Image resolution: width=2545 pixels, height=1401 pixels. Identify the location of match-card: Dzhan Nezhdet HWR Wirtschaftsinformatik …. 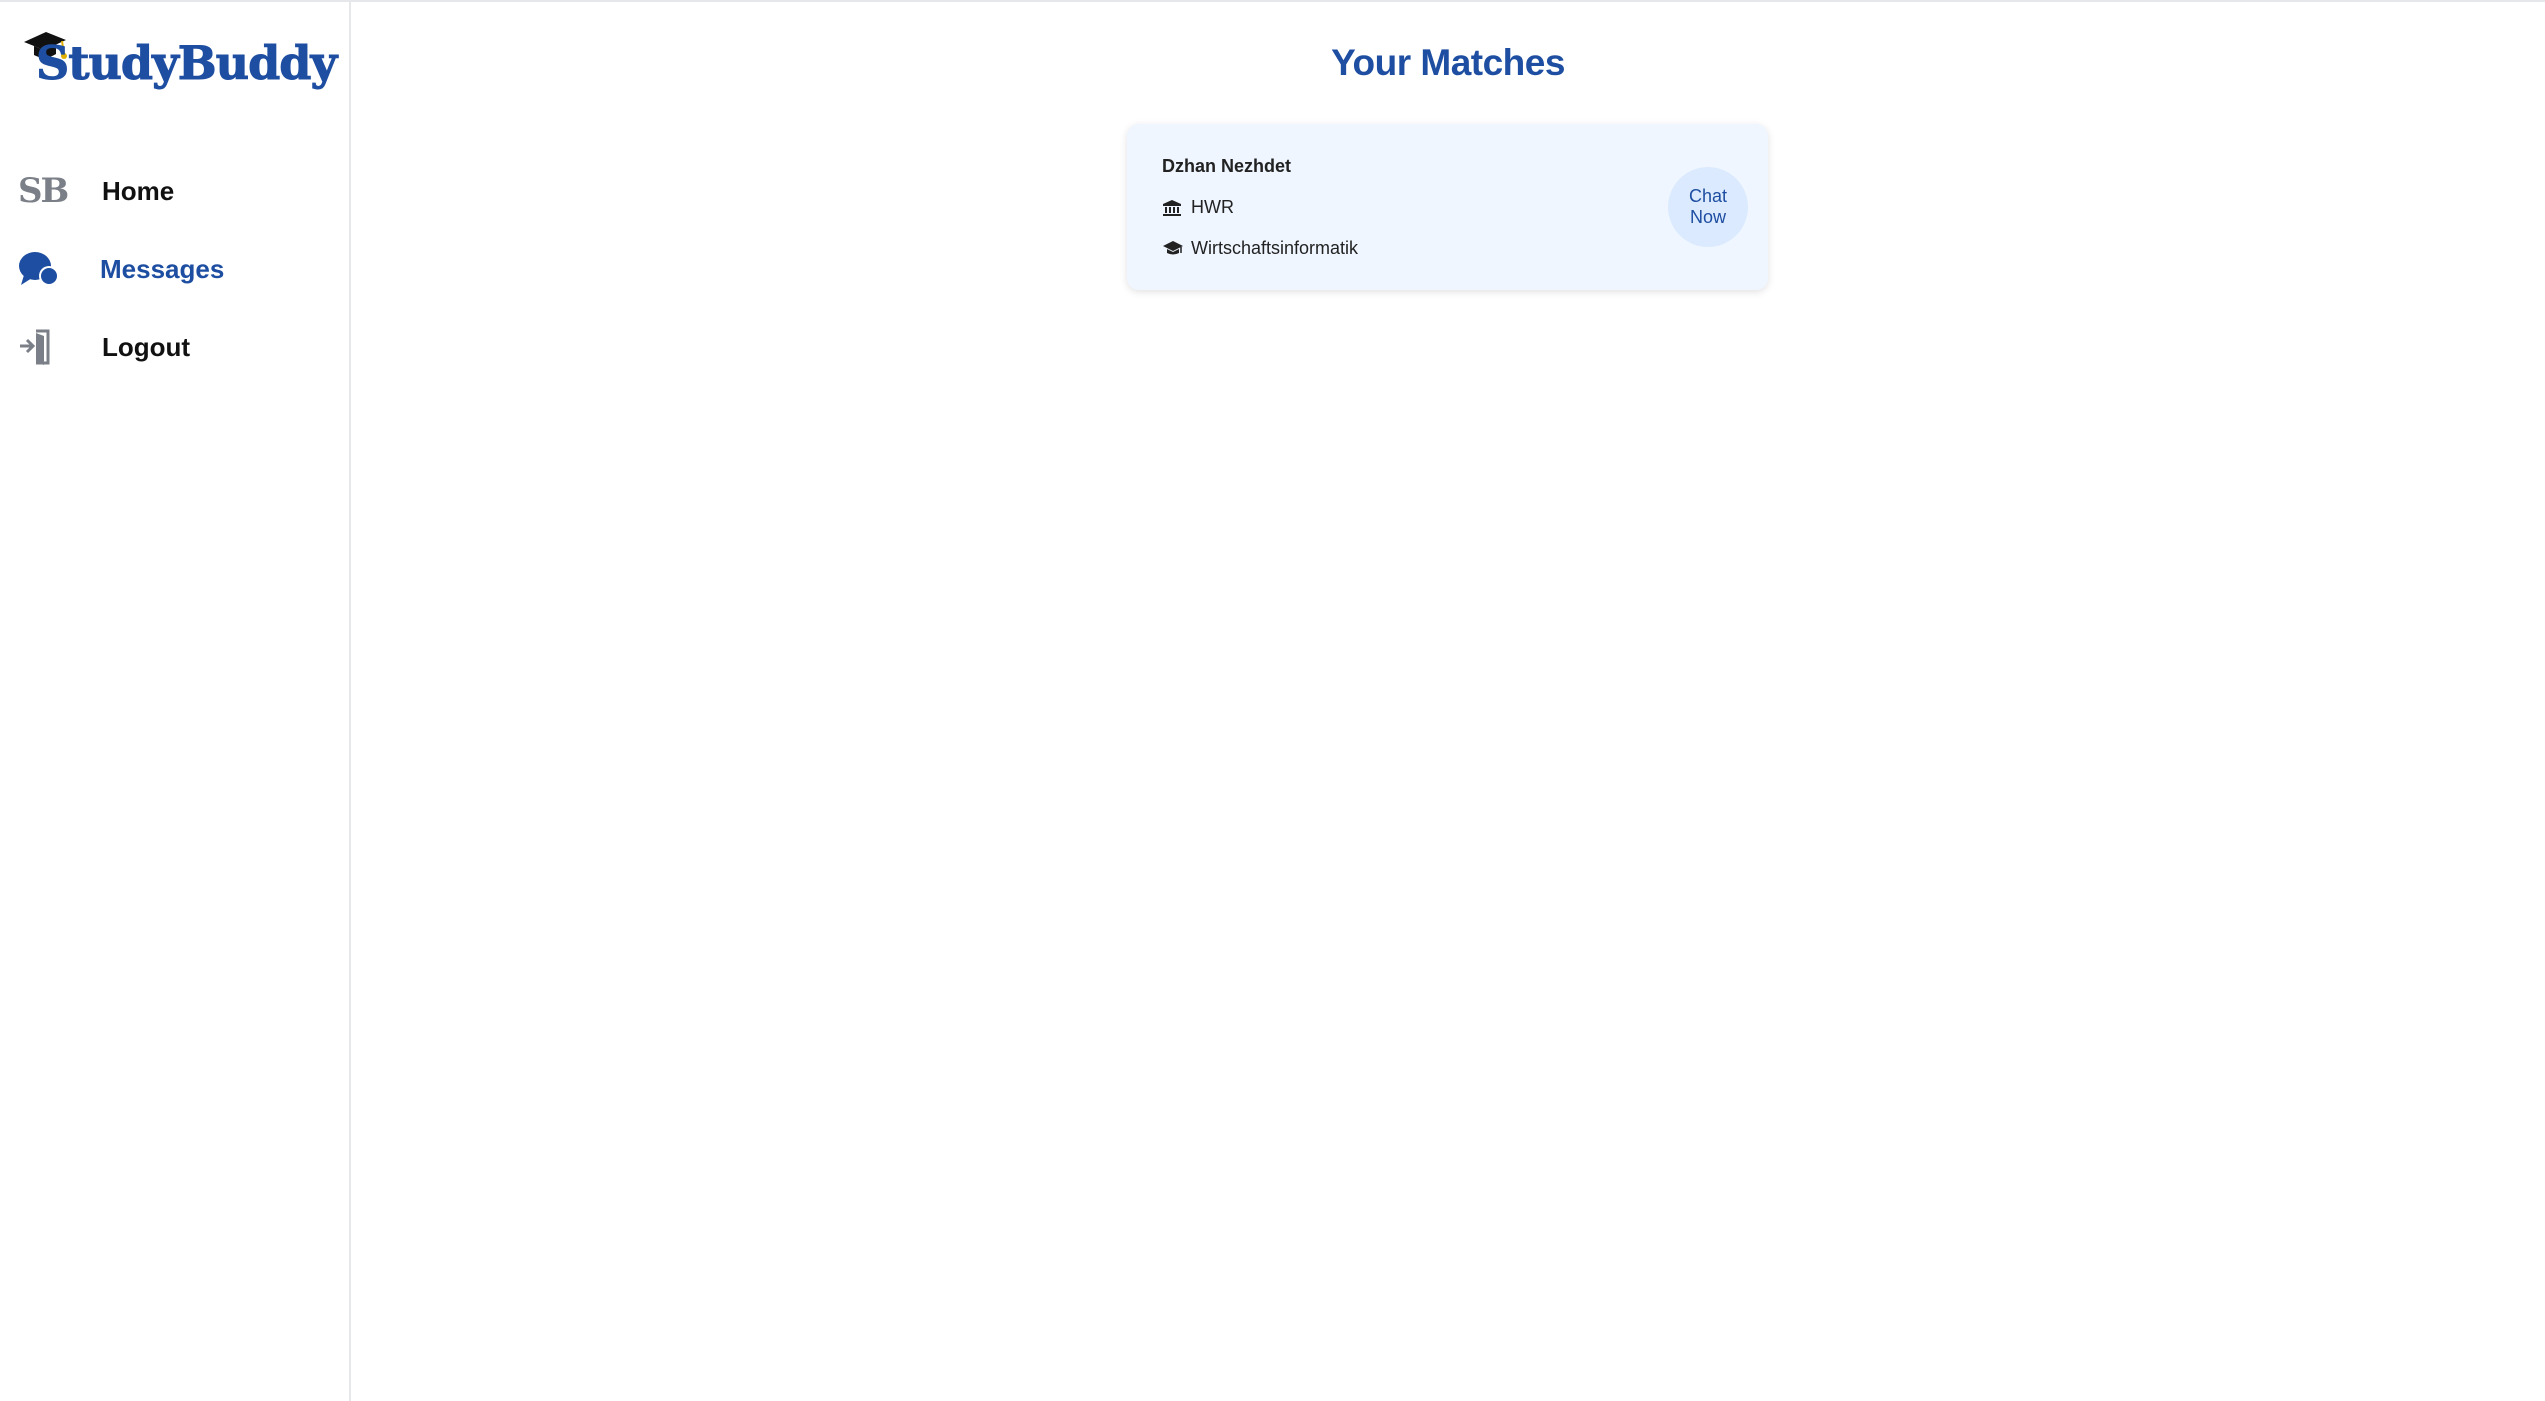
(1447, 207).